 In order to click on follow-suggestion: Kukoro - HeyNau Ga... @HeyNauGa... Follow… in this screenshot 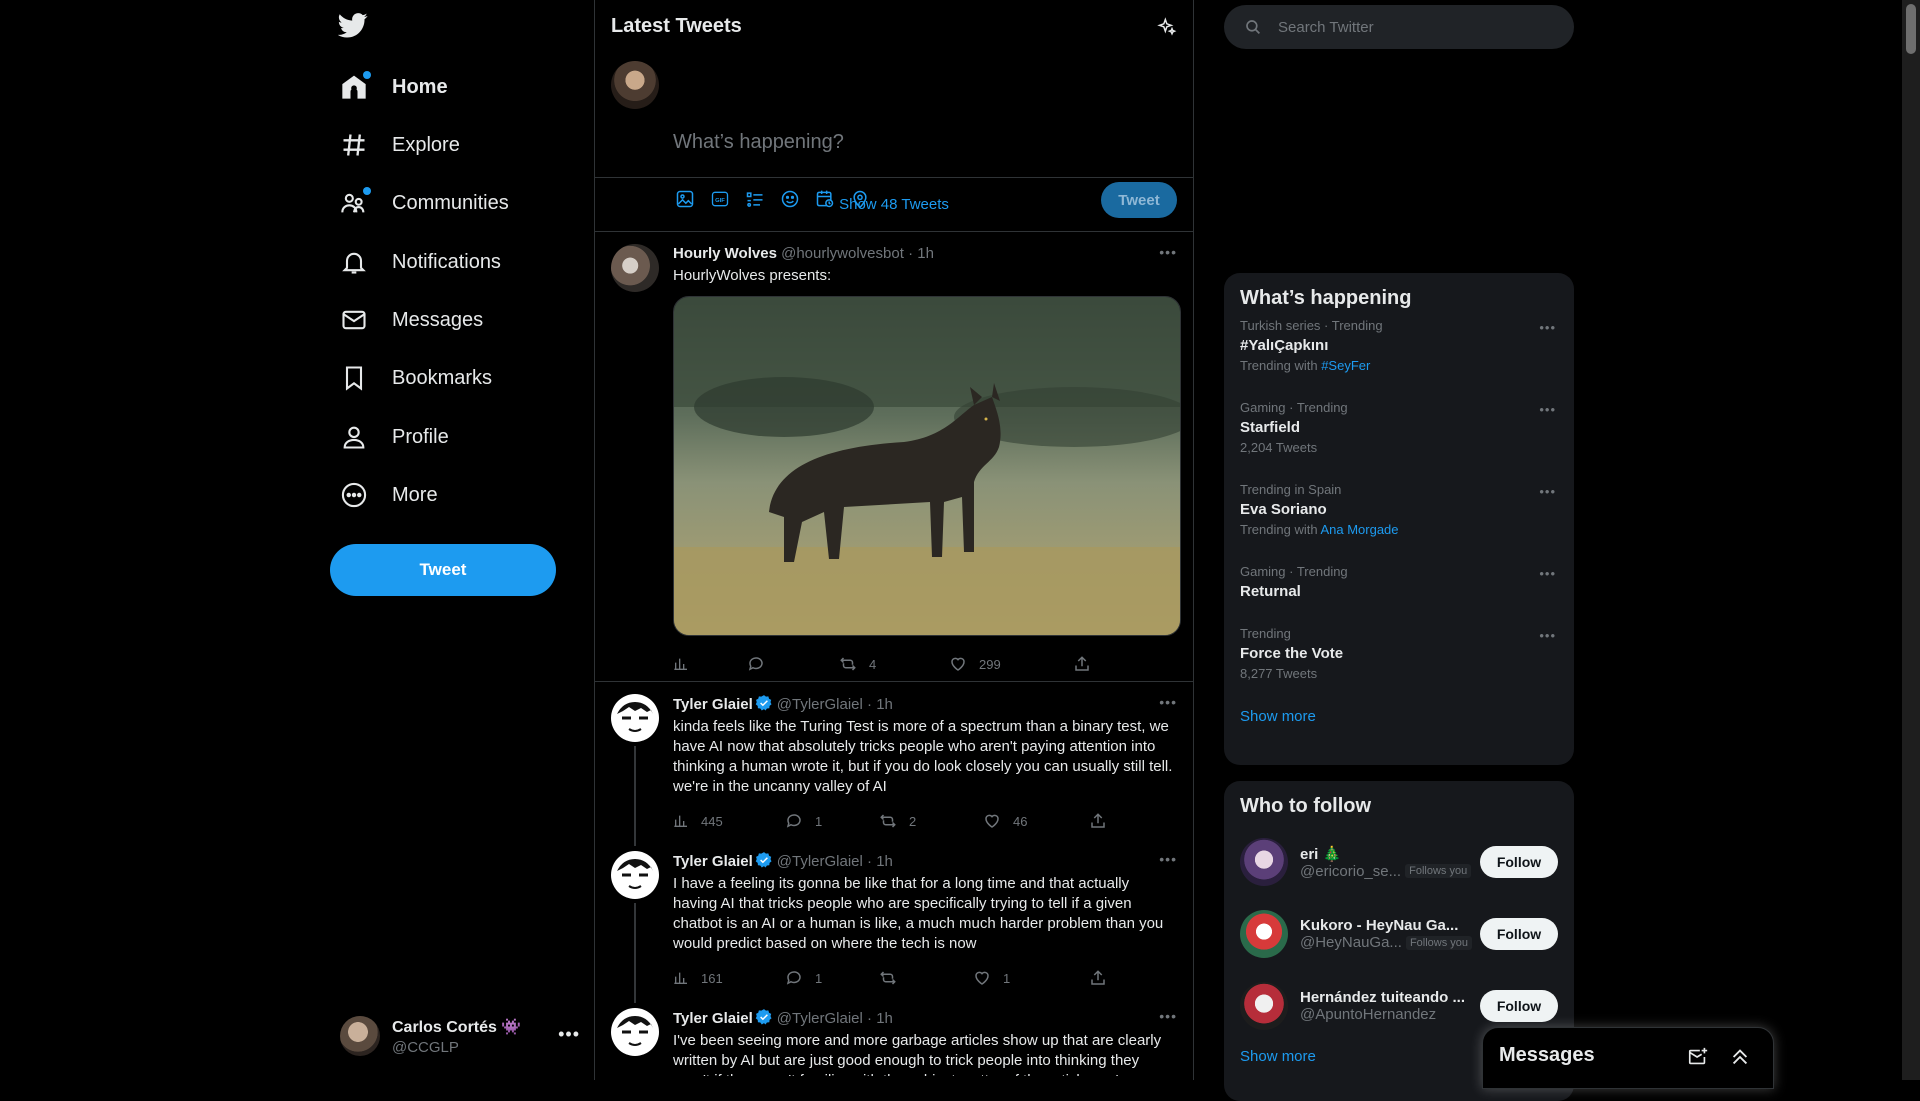, I will do `click(1399, 934)`.